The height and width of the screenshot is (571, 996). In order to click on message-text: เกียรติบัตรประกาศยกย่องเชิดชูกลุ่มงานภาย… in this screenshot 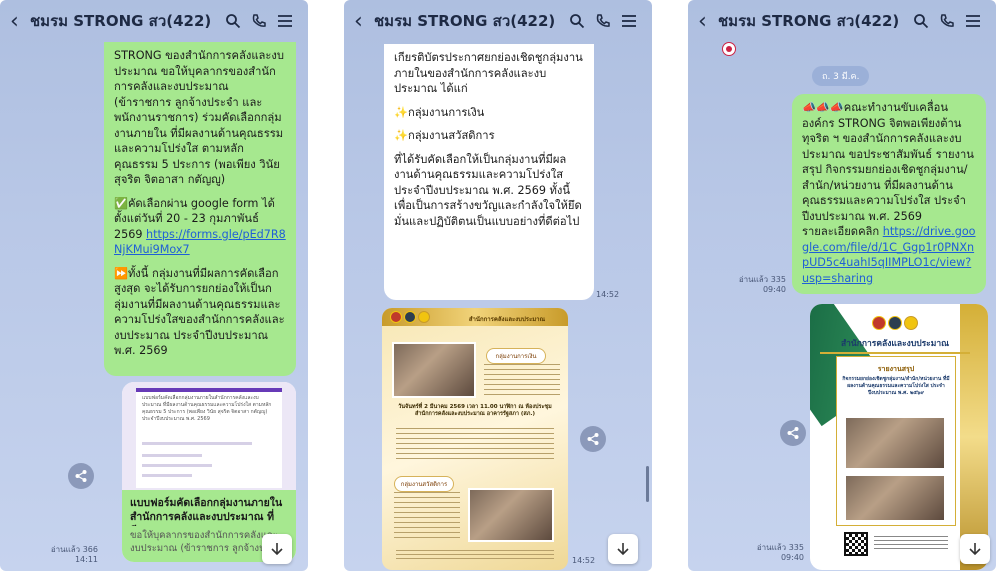, I will do `click(488, 73)`.